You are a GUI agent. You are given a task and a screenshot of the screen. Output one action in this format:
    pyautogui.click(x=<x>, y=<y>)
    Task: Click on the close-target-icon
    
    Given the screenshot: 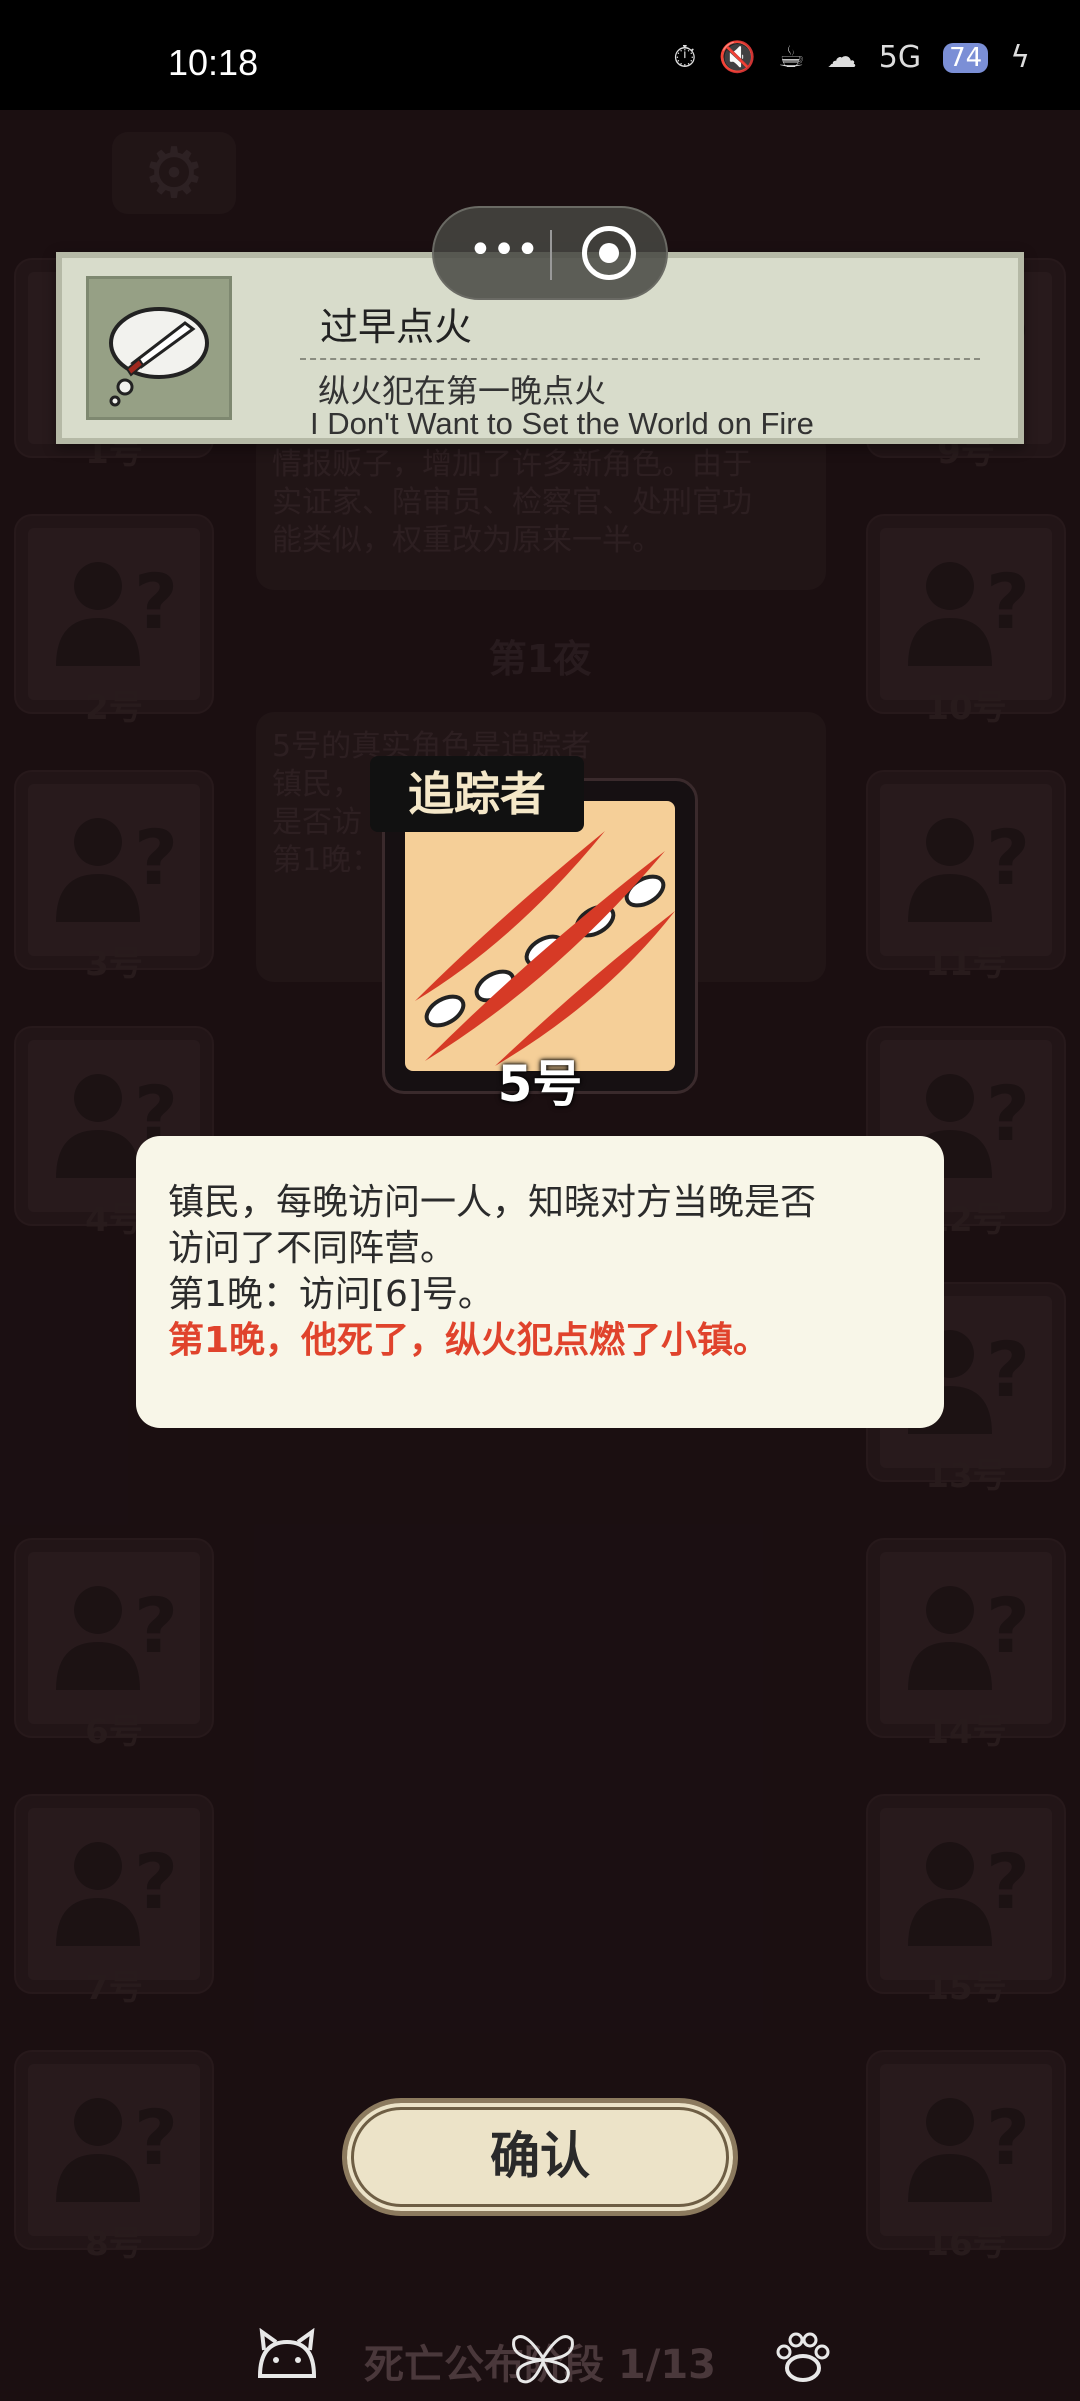 What is the action you would take?
    pyautogui.click(x=609, y=253)
    